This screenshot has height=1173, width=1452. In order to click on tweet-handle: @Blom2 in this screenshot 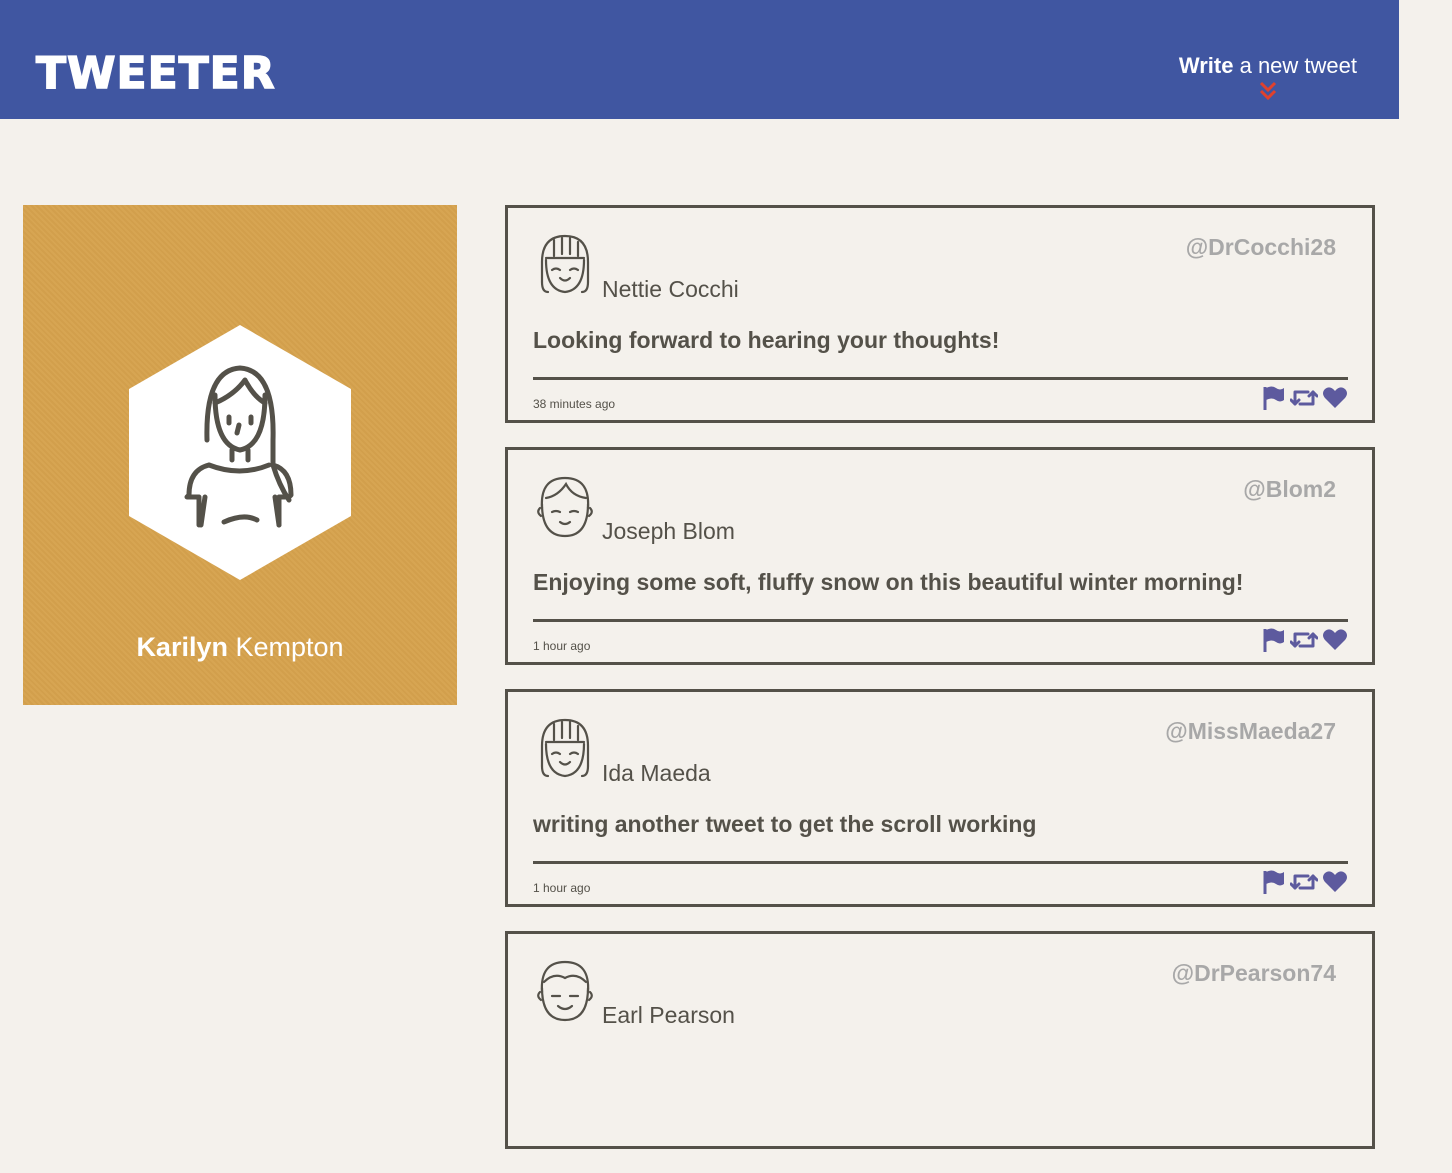, I will do `click(1289, 489)`.